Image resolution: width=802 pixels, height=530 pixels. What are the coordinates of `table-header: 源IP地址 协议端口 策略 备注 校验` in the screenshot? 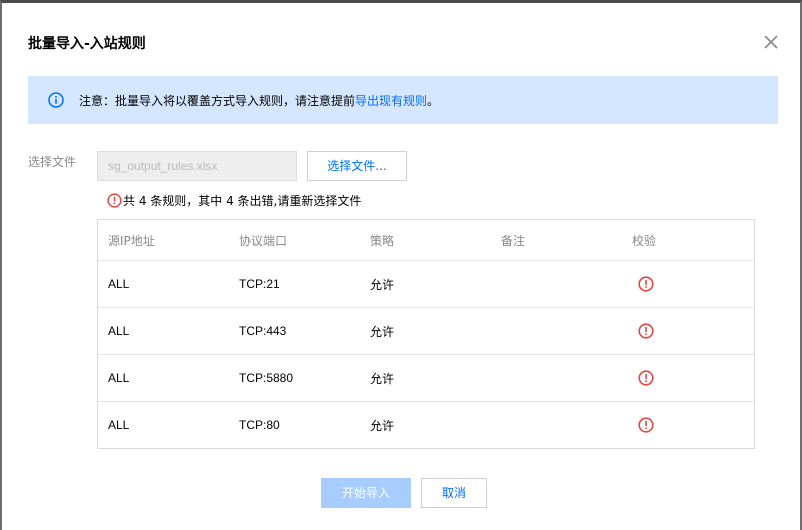 It's located at (426, 240).